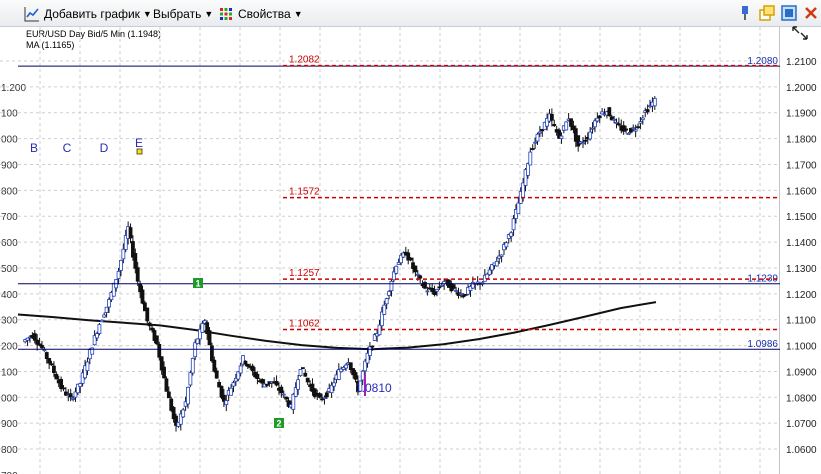 The width and height of the screenshot is (821, 474). Describe the element at coordinates (801, 114) in the screenshot. I see `price-tick-label: 1.1900` at that location.